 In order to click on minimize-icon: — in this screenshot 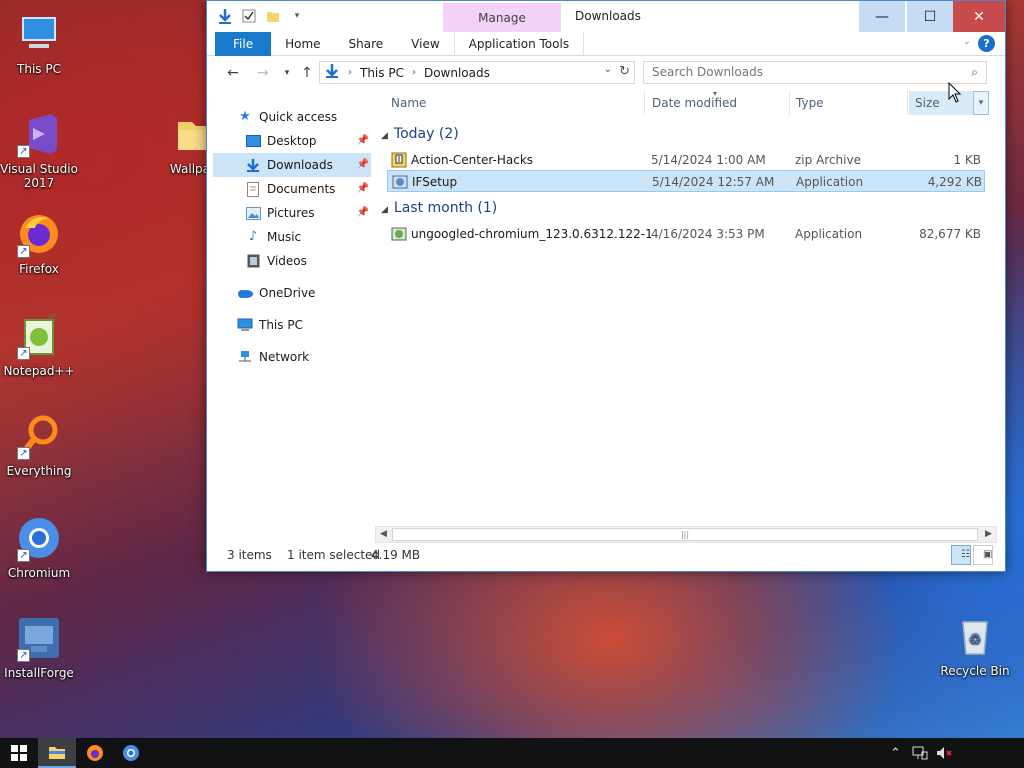, I will do `click(882, 16)`.